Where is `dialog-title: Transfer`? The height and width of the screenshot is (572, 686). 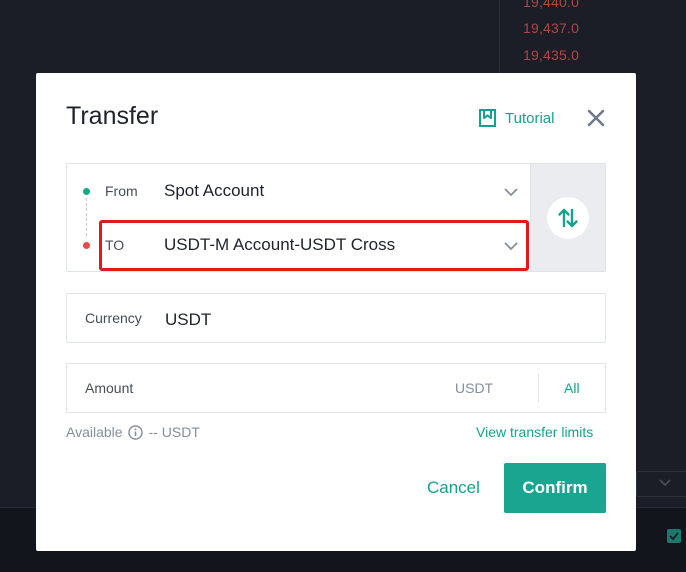
dialog-title: Transfer is located at coordinates (112, 116).